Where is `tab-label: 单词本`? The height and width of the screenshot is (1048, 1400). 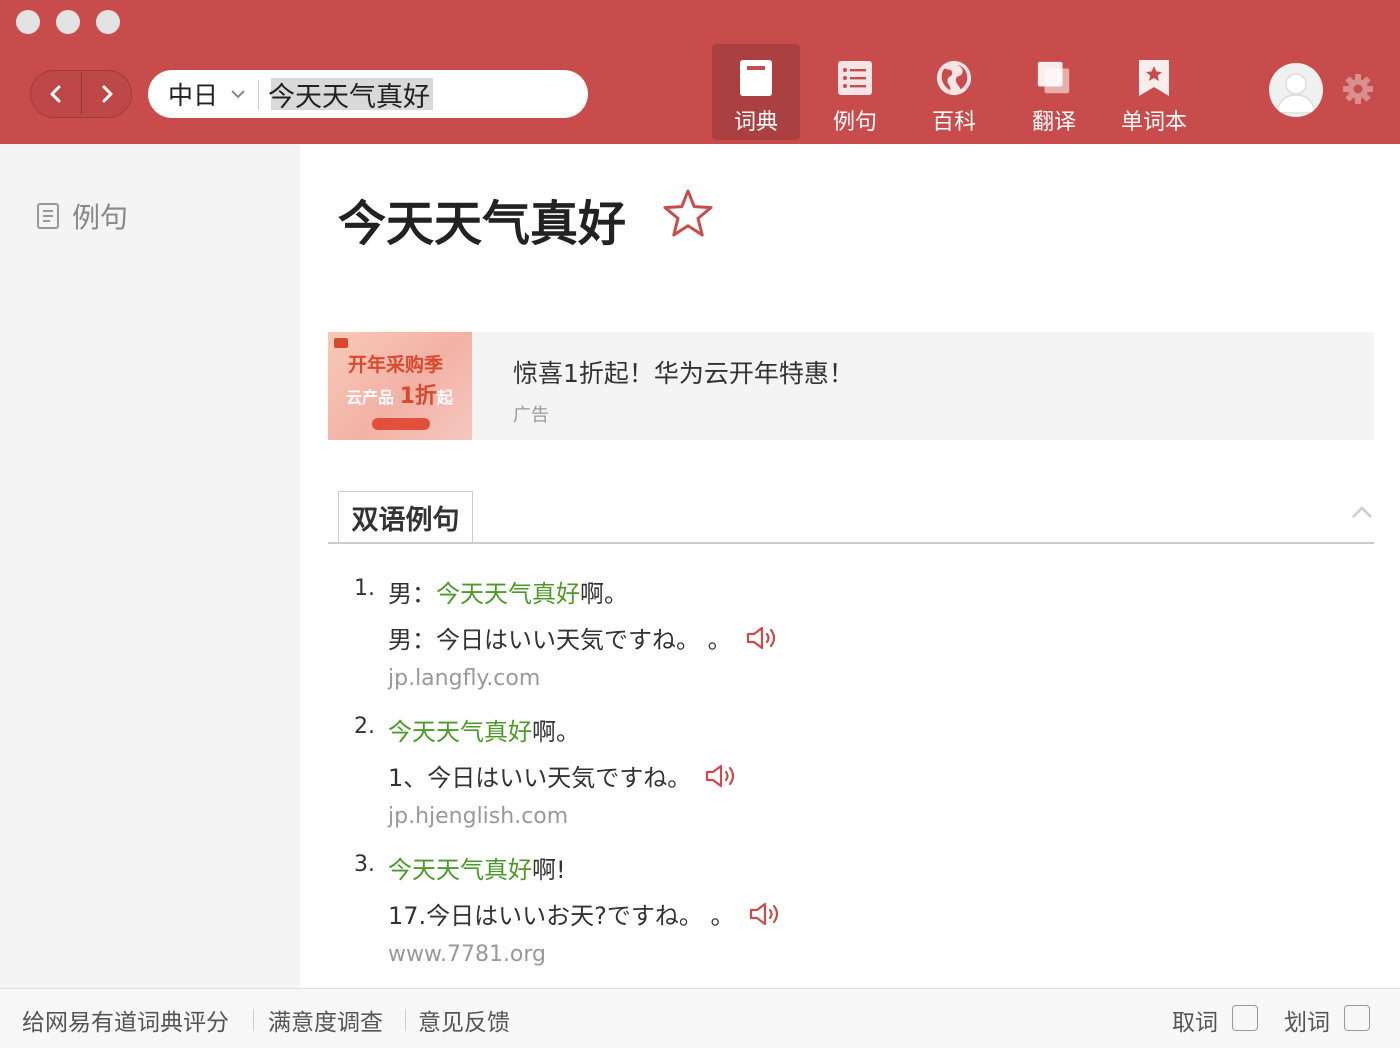 tab-label: 单词本 is located at coordinates (1153, 122).